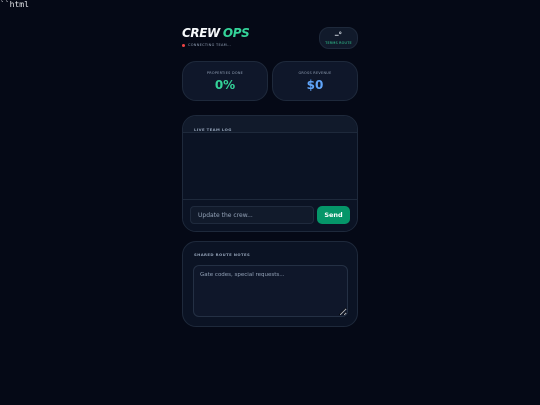 The width and height of the screenshot is (540, 405). I want to click on stats-row: PROPERTIES DONE 0% GROSS REVENUE $0, so click(270, 81).